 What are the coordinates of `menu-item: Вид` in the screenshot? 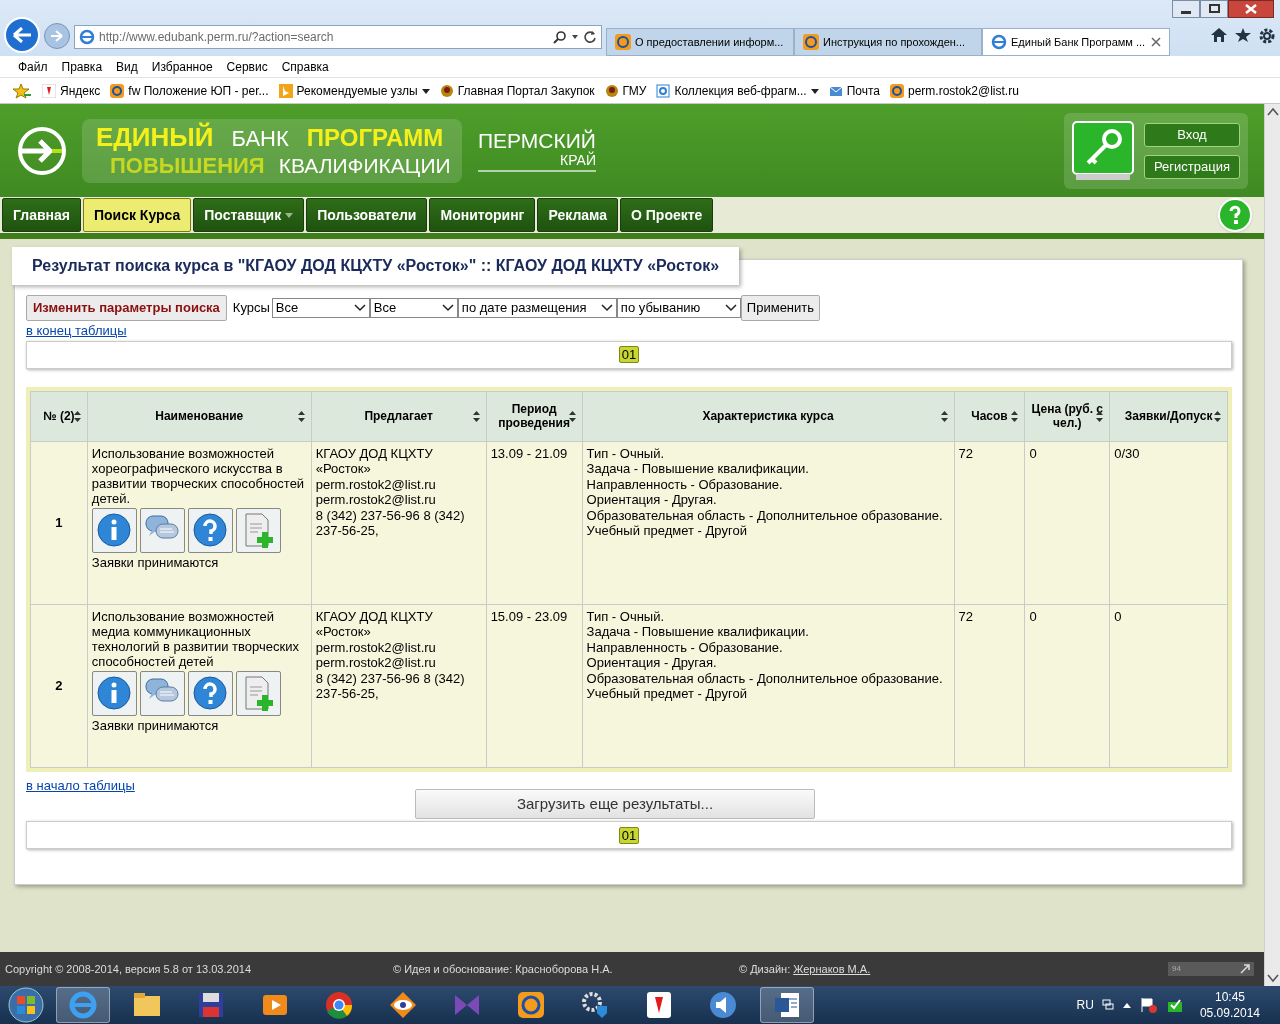 It's located at (127, 66).